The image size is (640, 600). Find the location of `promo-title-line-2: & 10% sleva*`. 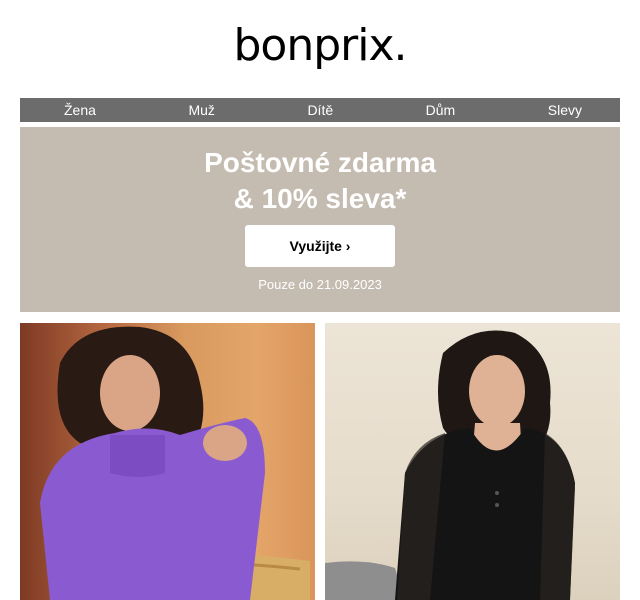

promo-title-line-2: & 10% sleva* is located at coordinates (320, 198).